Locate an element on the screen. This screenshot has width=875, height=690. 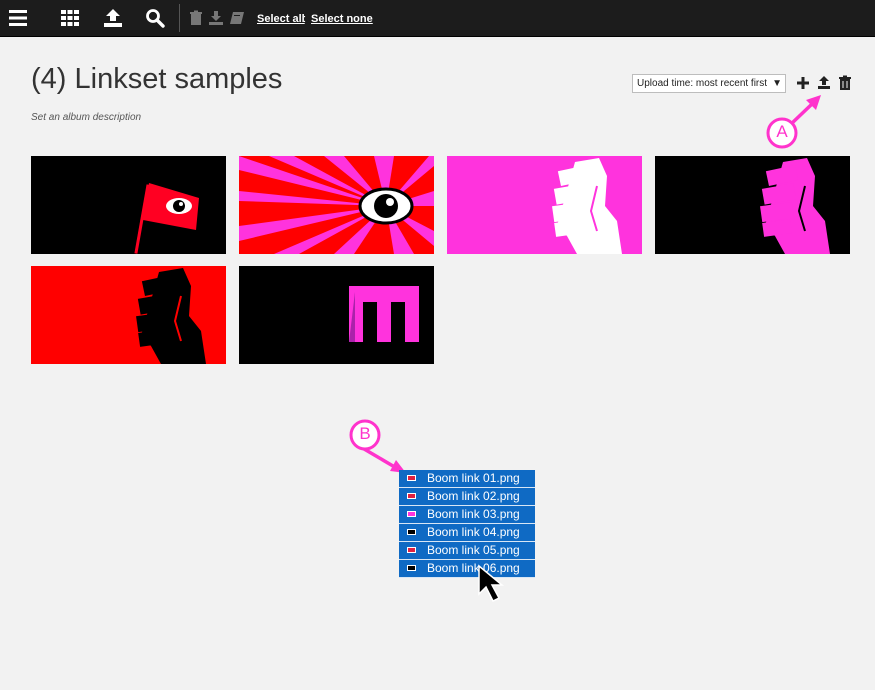
annotation-b-label: B is located at coordinates (365, 433).